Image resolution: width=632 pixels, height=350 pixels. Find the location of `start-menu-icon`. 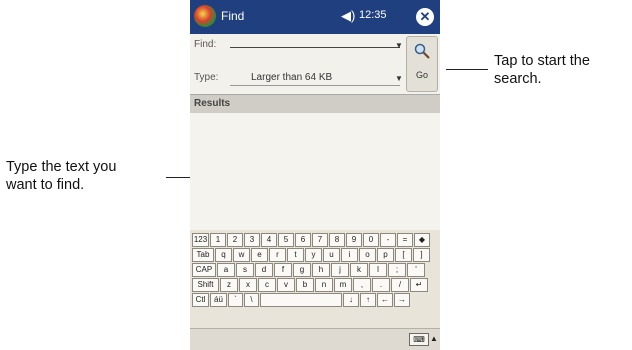

start-menu-icon is located at coordinates (205, 16).